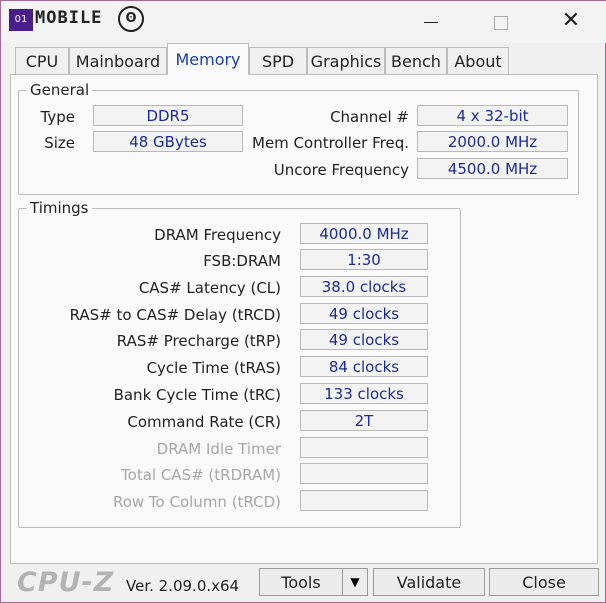 This screenshot has width=606, height=603. What do you see at coordinates (416, 60) in the screenshot?
I see `tab-bench: Bench` at bounding box center [416, 60].